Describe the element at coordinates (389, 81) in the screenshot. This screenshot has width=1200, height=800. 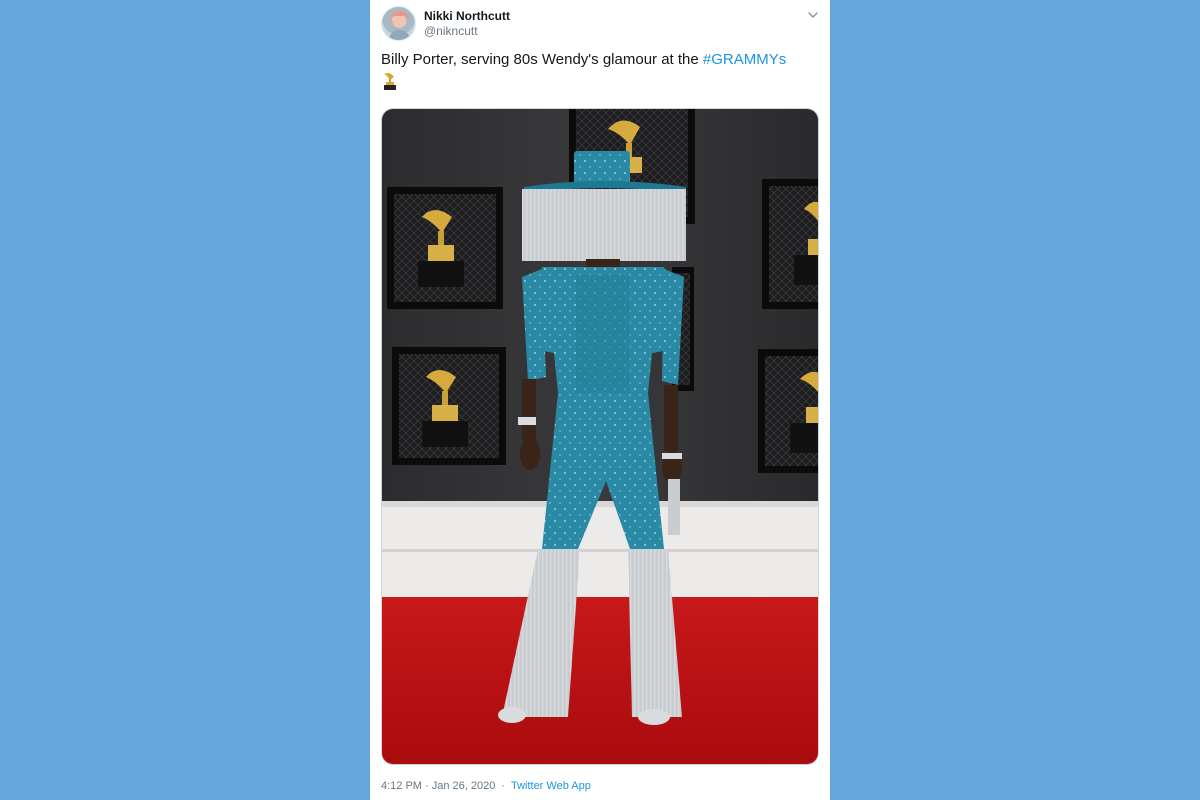
I see `gramophone-trophy-icon` at that location.